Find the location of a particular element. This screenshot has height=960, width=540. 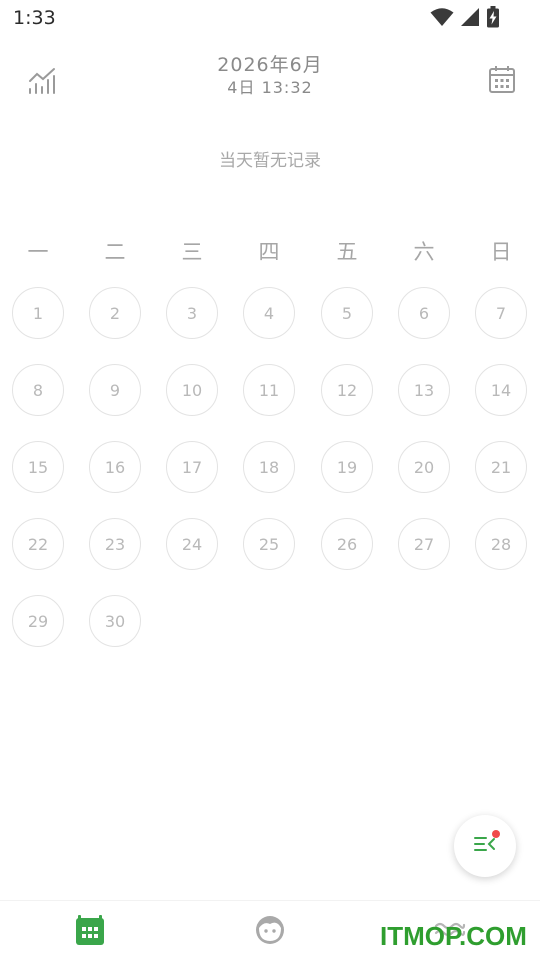

calendar-day: 14 is located at coordinates (501, 390).